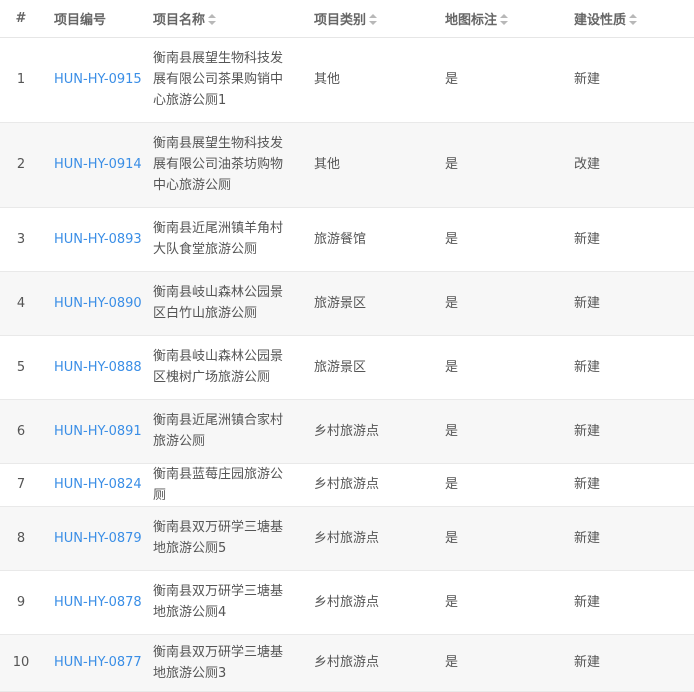 The width and height of the screenshot is (694, 692). I want to click on row-code-cell: HUN-HY-0890, so click(92, 303).